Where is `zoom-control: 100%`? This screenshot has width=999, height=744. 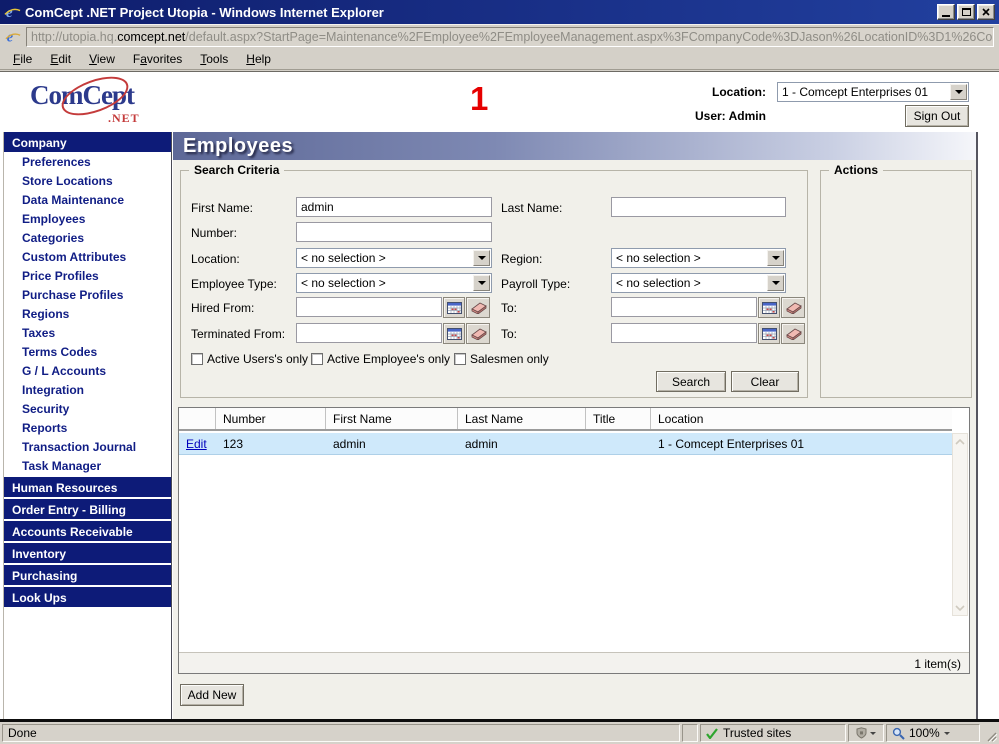 zoom-control: 100% is located at coordinates (933, 733).